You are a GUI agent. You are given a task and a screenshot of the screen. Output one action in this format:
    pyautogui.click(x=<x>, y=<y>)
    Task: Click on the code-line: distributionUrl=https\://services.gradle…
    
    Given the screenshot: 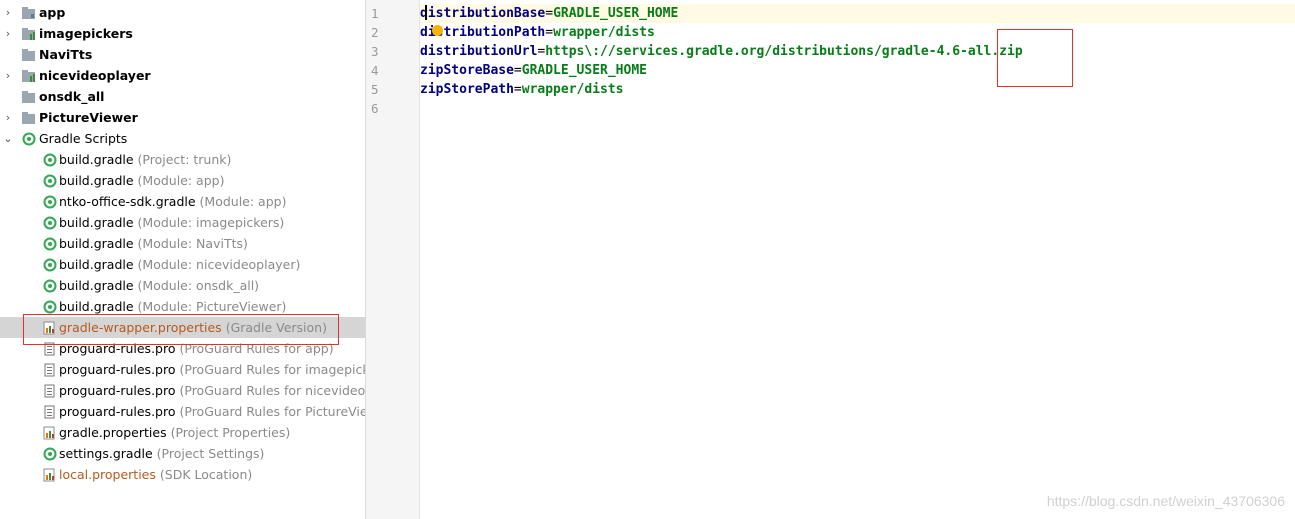 What is the action you would take?
    pyautogui.click(x=857, y=51)
    